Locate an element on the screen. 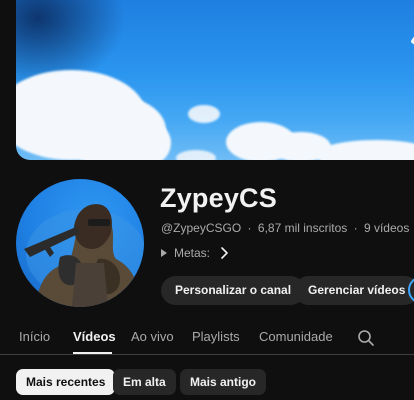 The width and height of the screenshot is (414, 400). chevron-right-icon is located at coordinates (224, 253).